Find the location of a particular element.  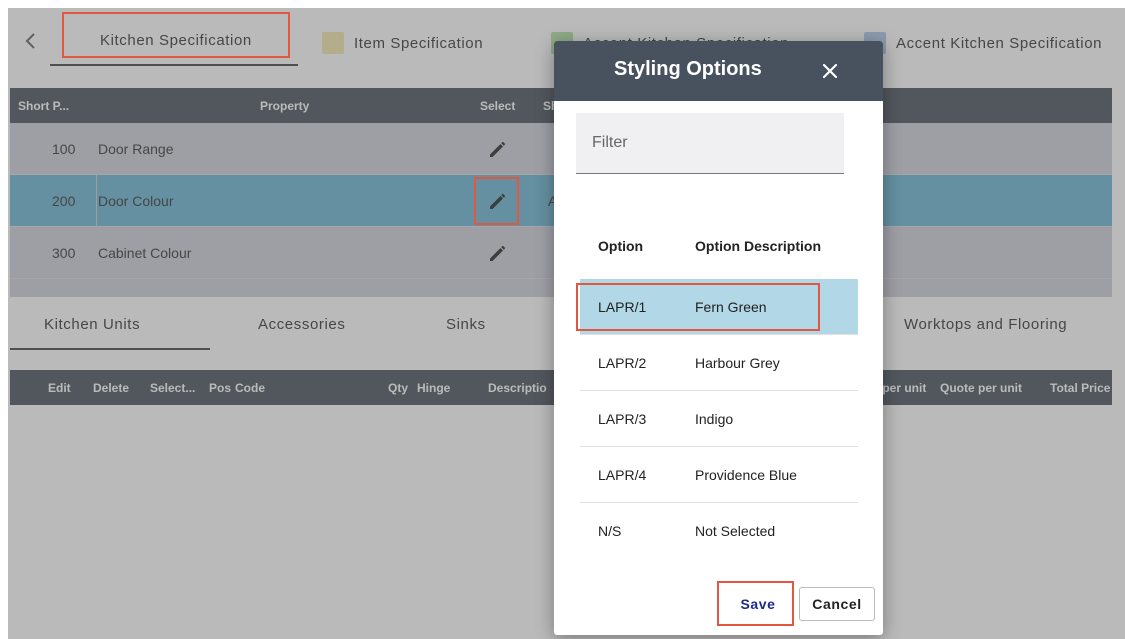

option-code: LAPR/2 is located at coordinates (622, 363).